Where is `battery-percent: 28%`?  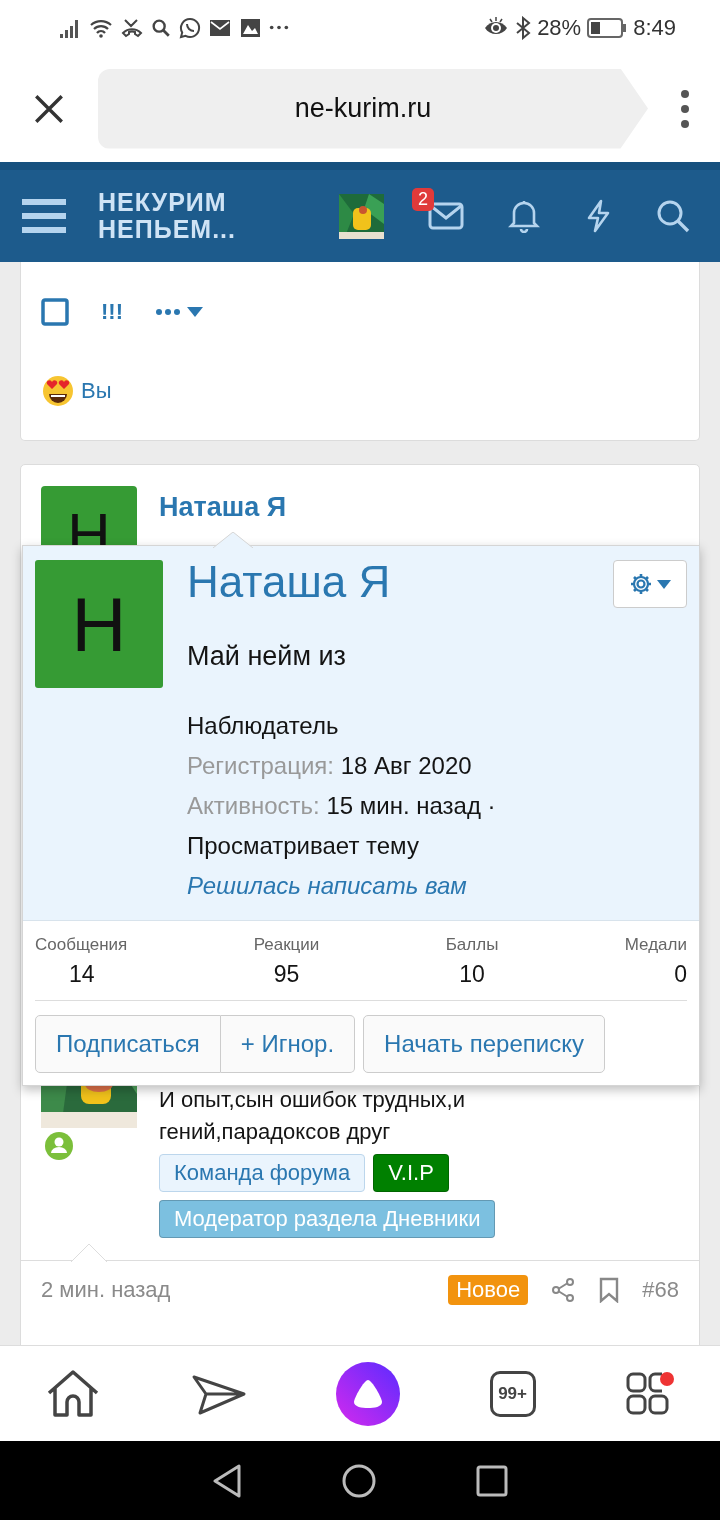 battery-percent: 28% is located at coordinates (559, 27).